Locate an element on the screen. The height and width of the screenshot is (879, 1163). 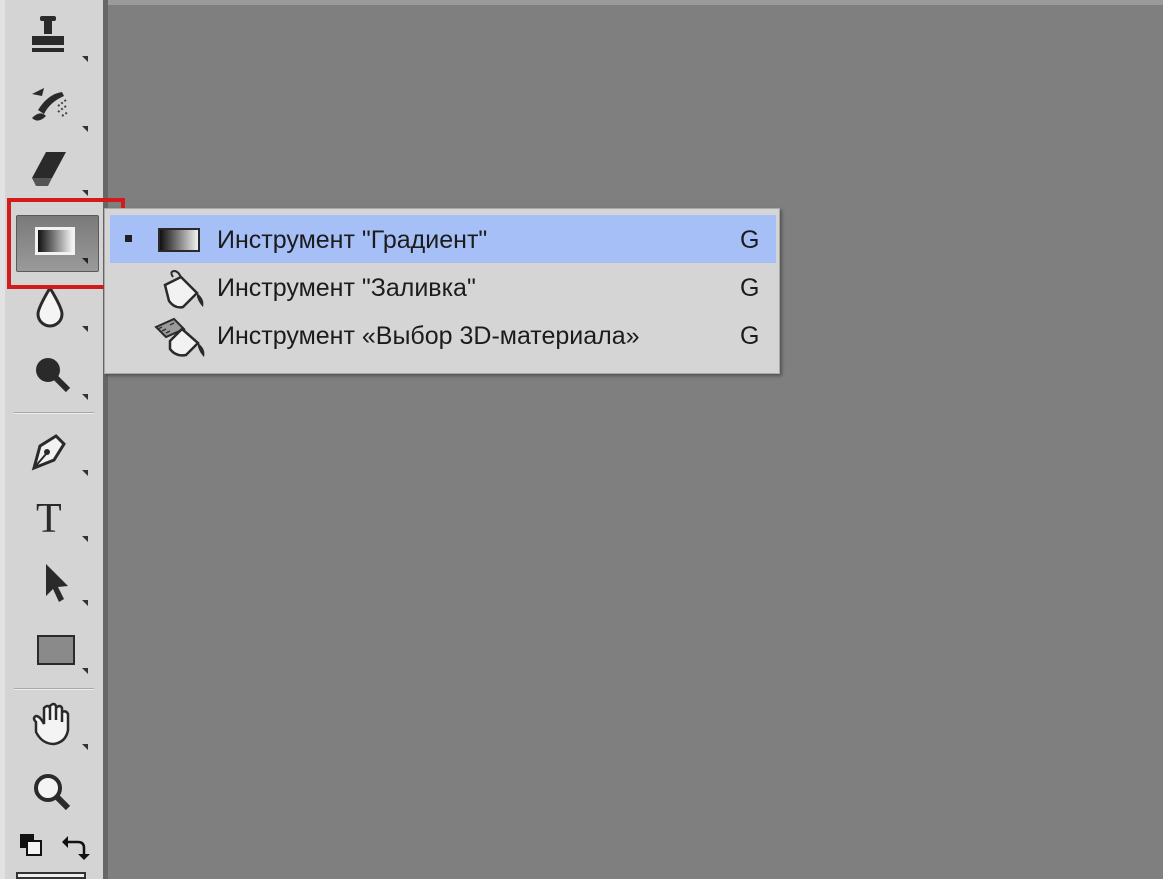
svg-text: T is located at coordinates (49, 519).